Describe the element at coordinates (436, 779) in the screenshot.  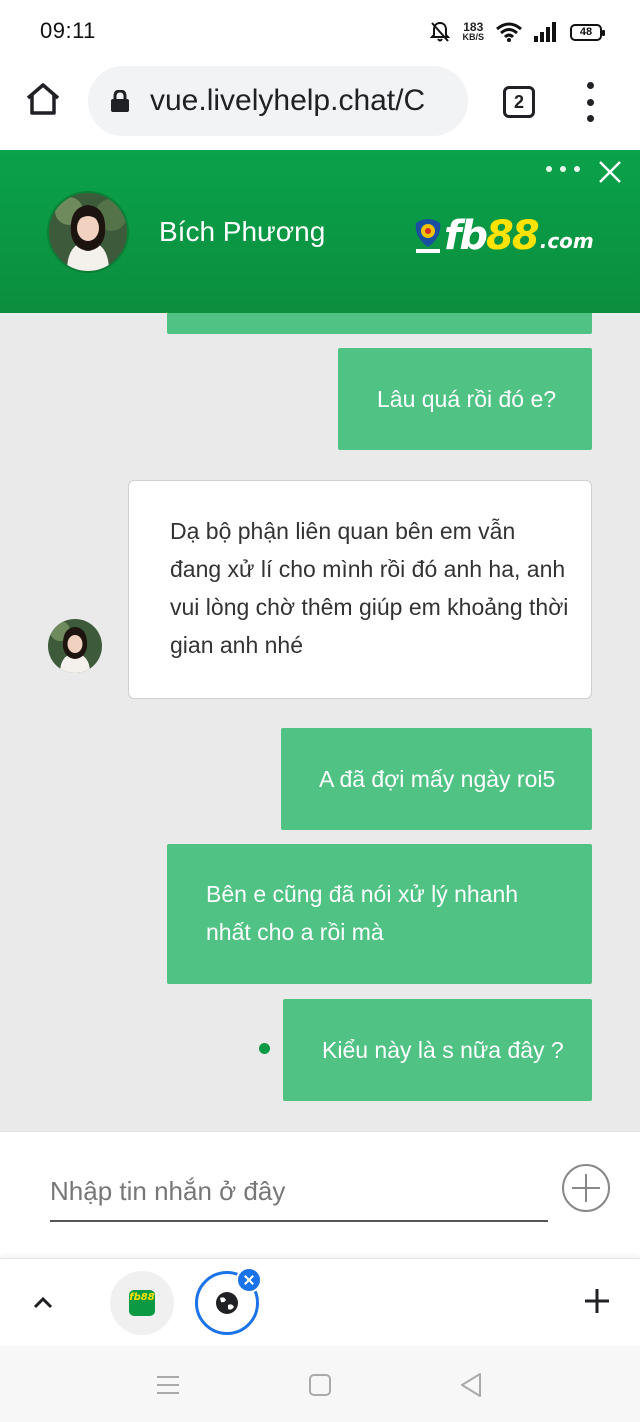
I see `user-message: A đã đợi mấy ngày roi5` at that location.